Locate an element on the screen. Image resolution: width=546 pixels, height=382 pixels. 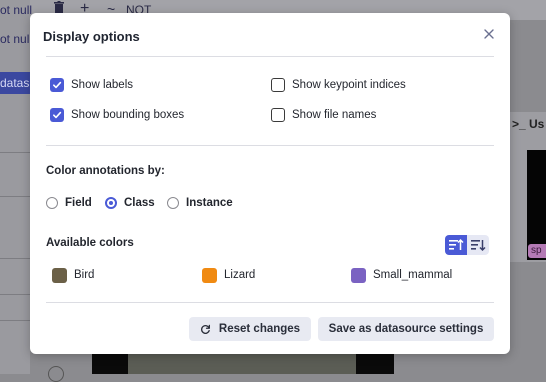
color-item-small-mammal: Small_mammal is located at coordinates (401, 275).